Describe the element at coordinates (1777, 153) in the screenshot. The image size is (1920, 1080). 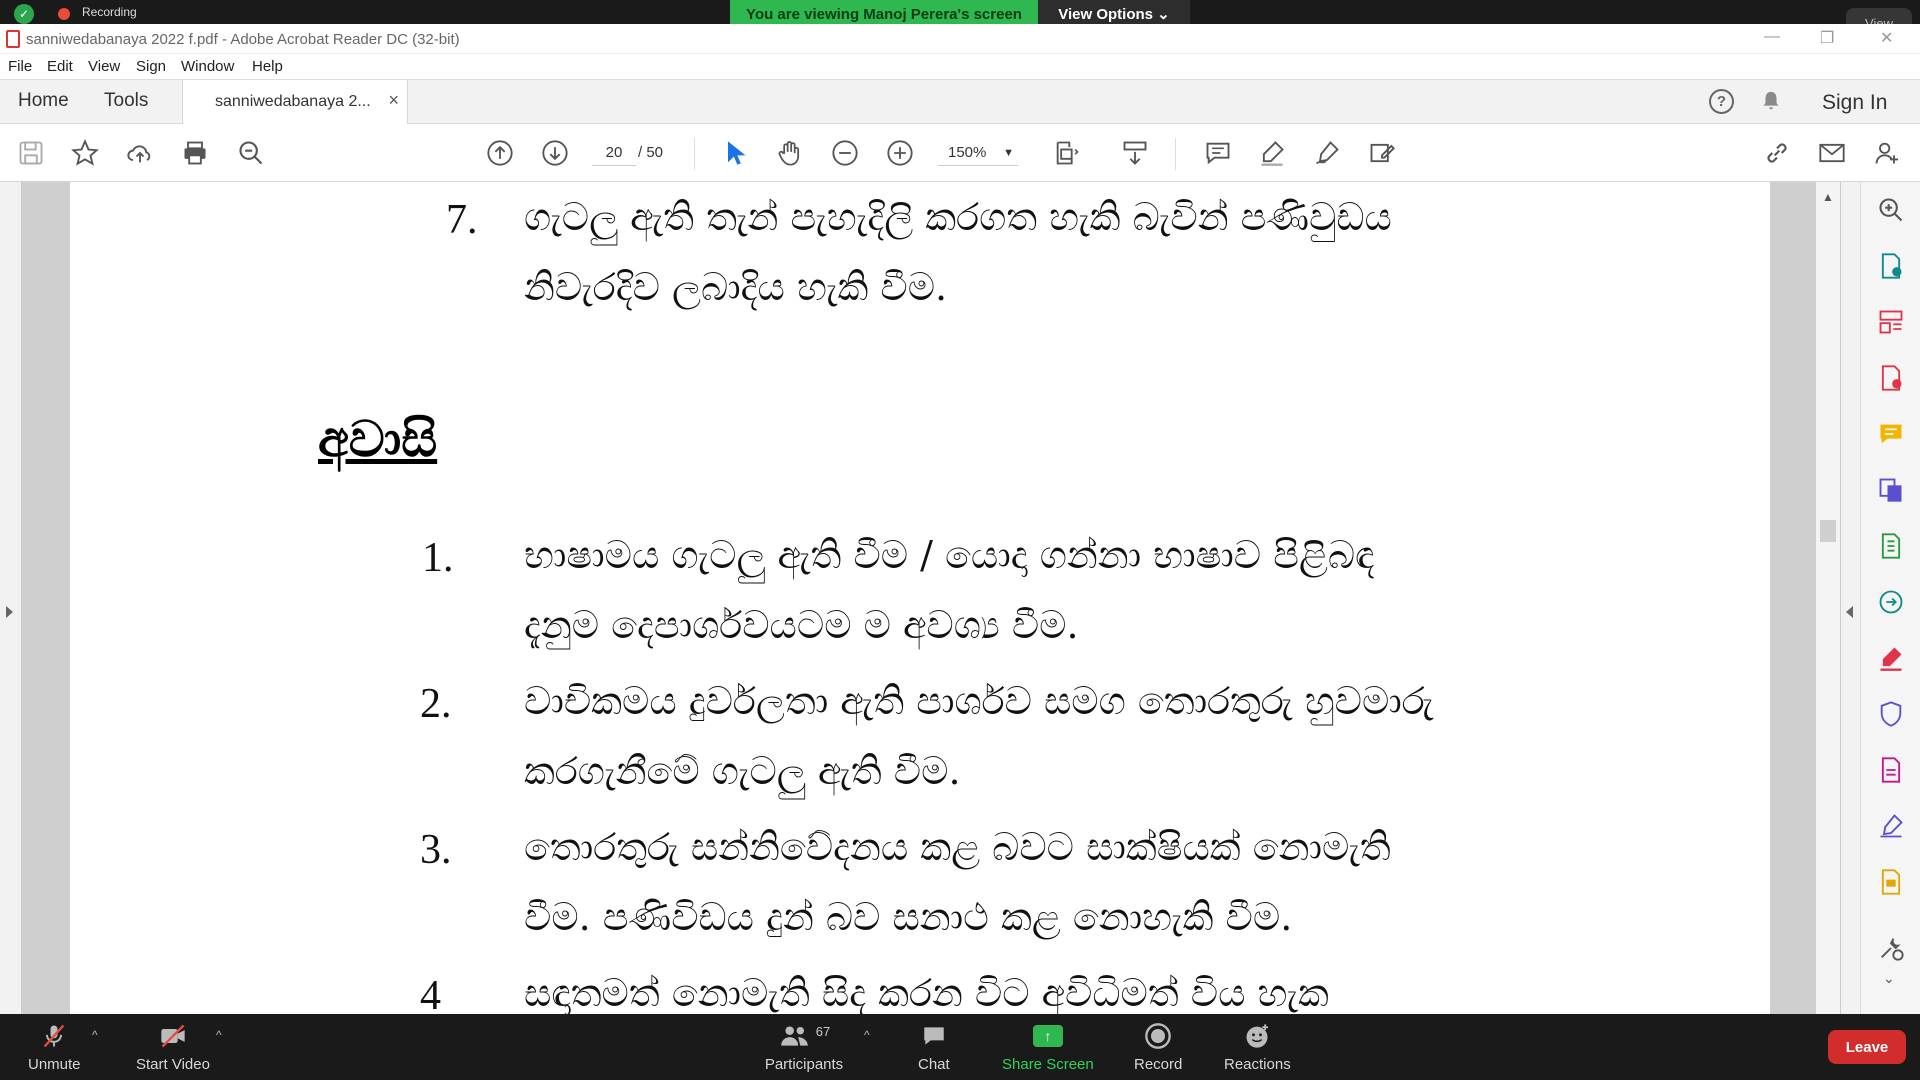
I see `share-link-icon` at that location.